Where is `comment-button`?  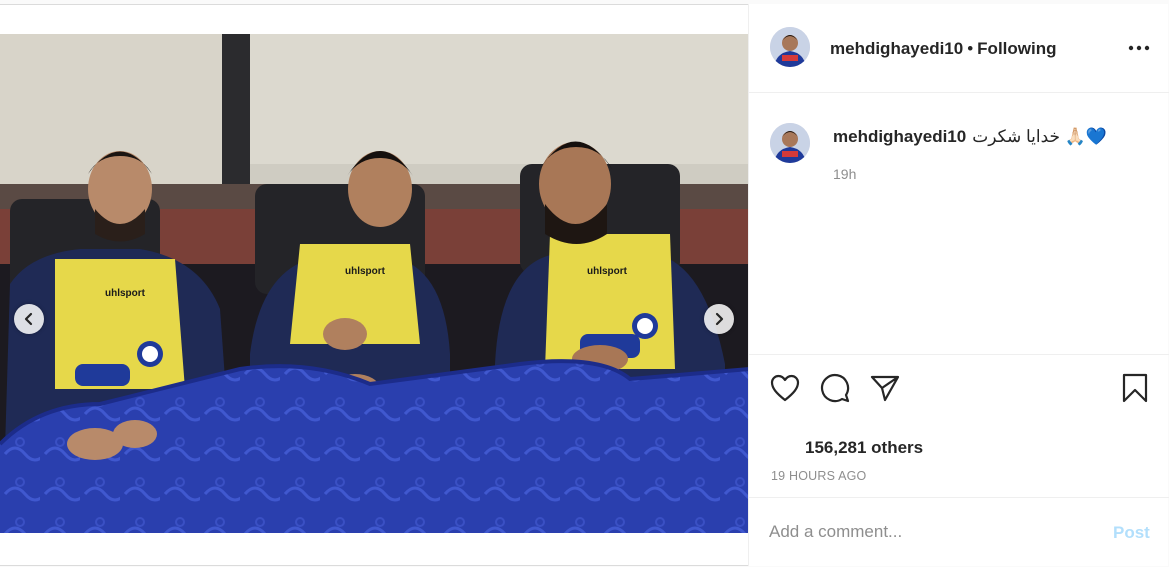
comment-button is located at coordinates (835, 388).